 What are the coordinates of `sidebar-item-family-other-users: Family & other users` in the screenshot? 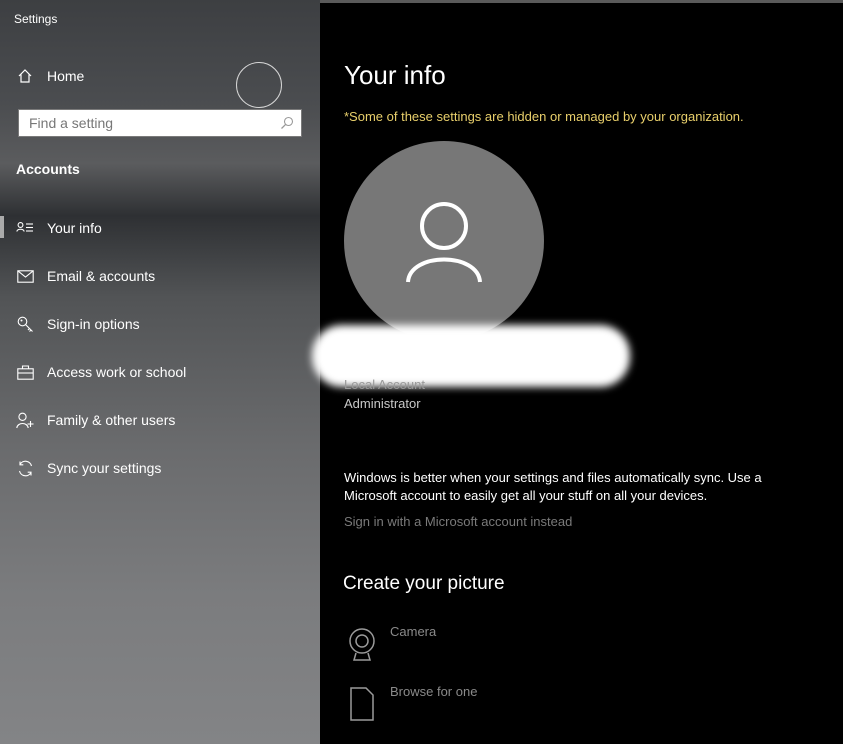 It's located at (160, 420).